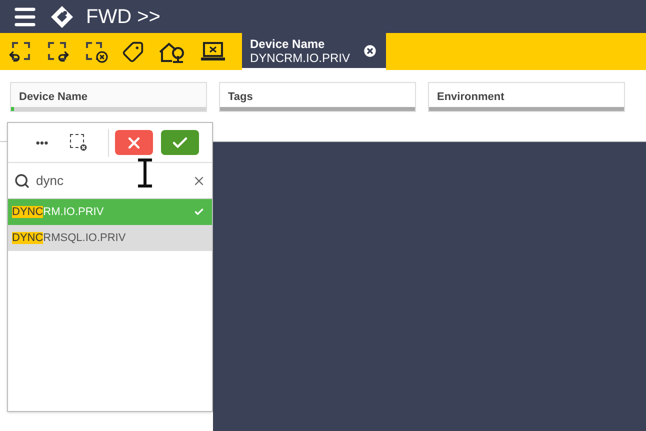  I want to click on filter-pane: Tags, so click(317, 97).